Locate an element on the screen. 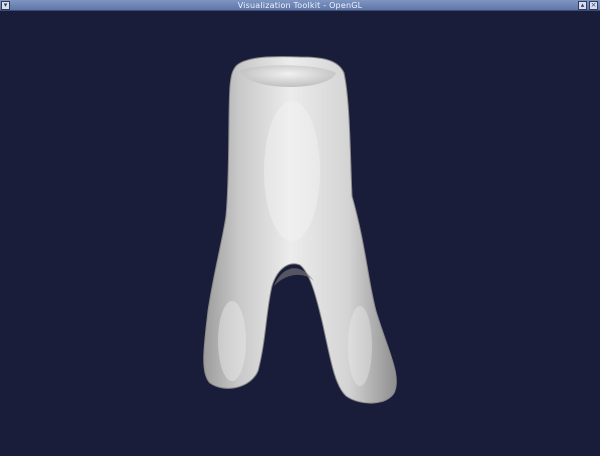  window-titlebar: ▾ Visualization Toolkit - OpenGL ▴ × is located at coordinates (300, 5).